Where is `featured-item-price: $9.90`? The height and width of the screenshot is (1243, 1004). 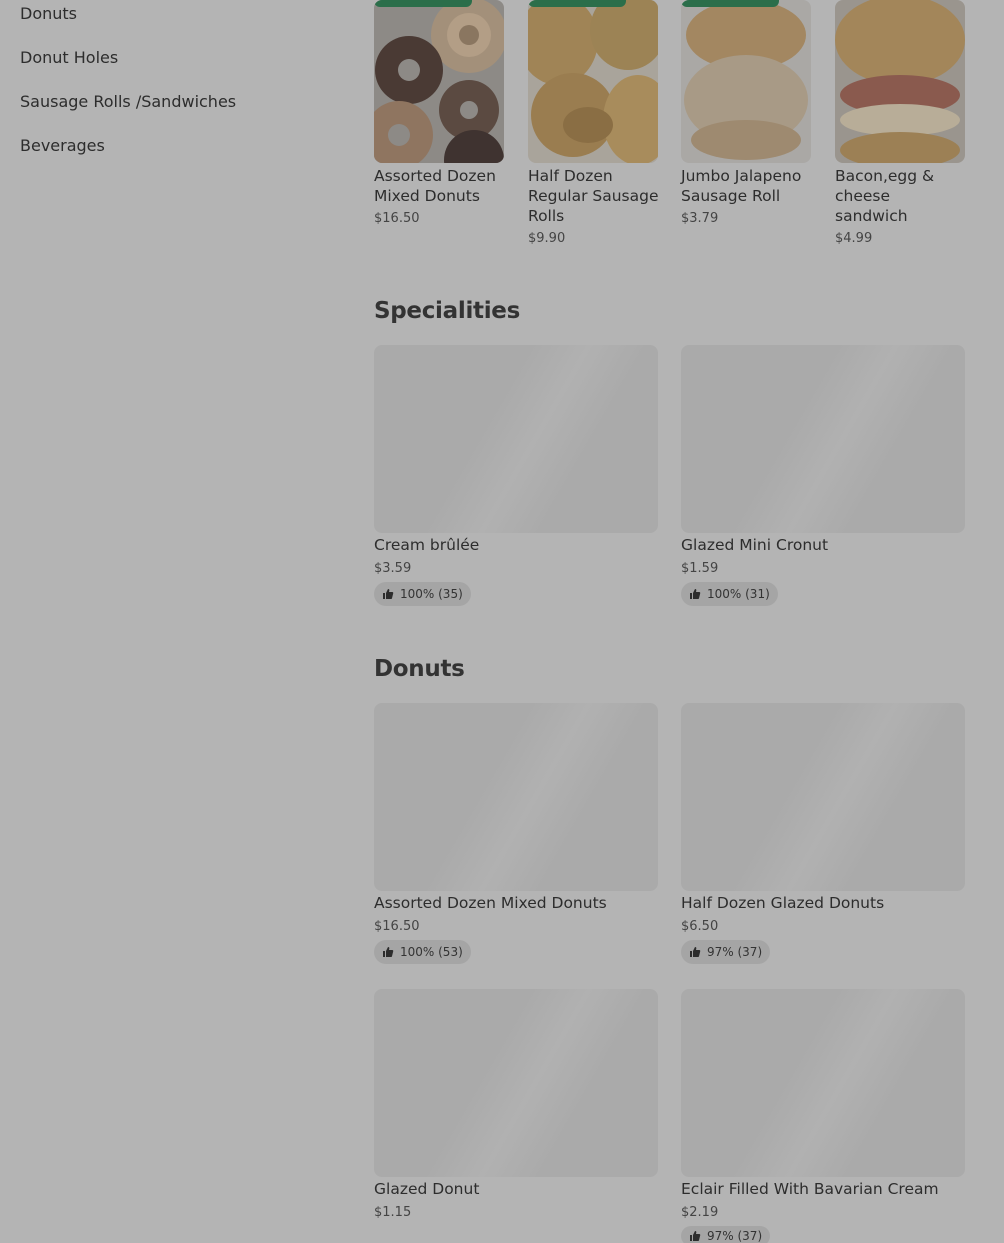
featured-item-price: $9.90 is located at coordinates (547, 238).